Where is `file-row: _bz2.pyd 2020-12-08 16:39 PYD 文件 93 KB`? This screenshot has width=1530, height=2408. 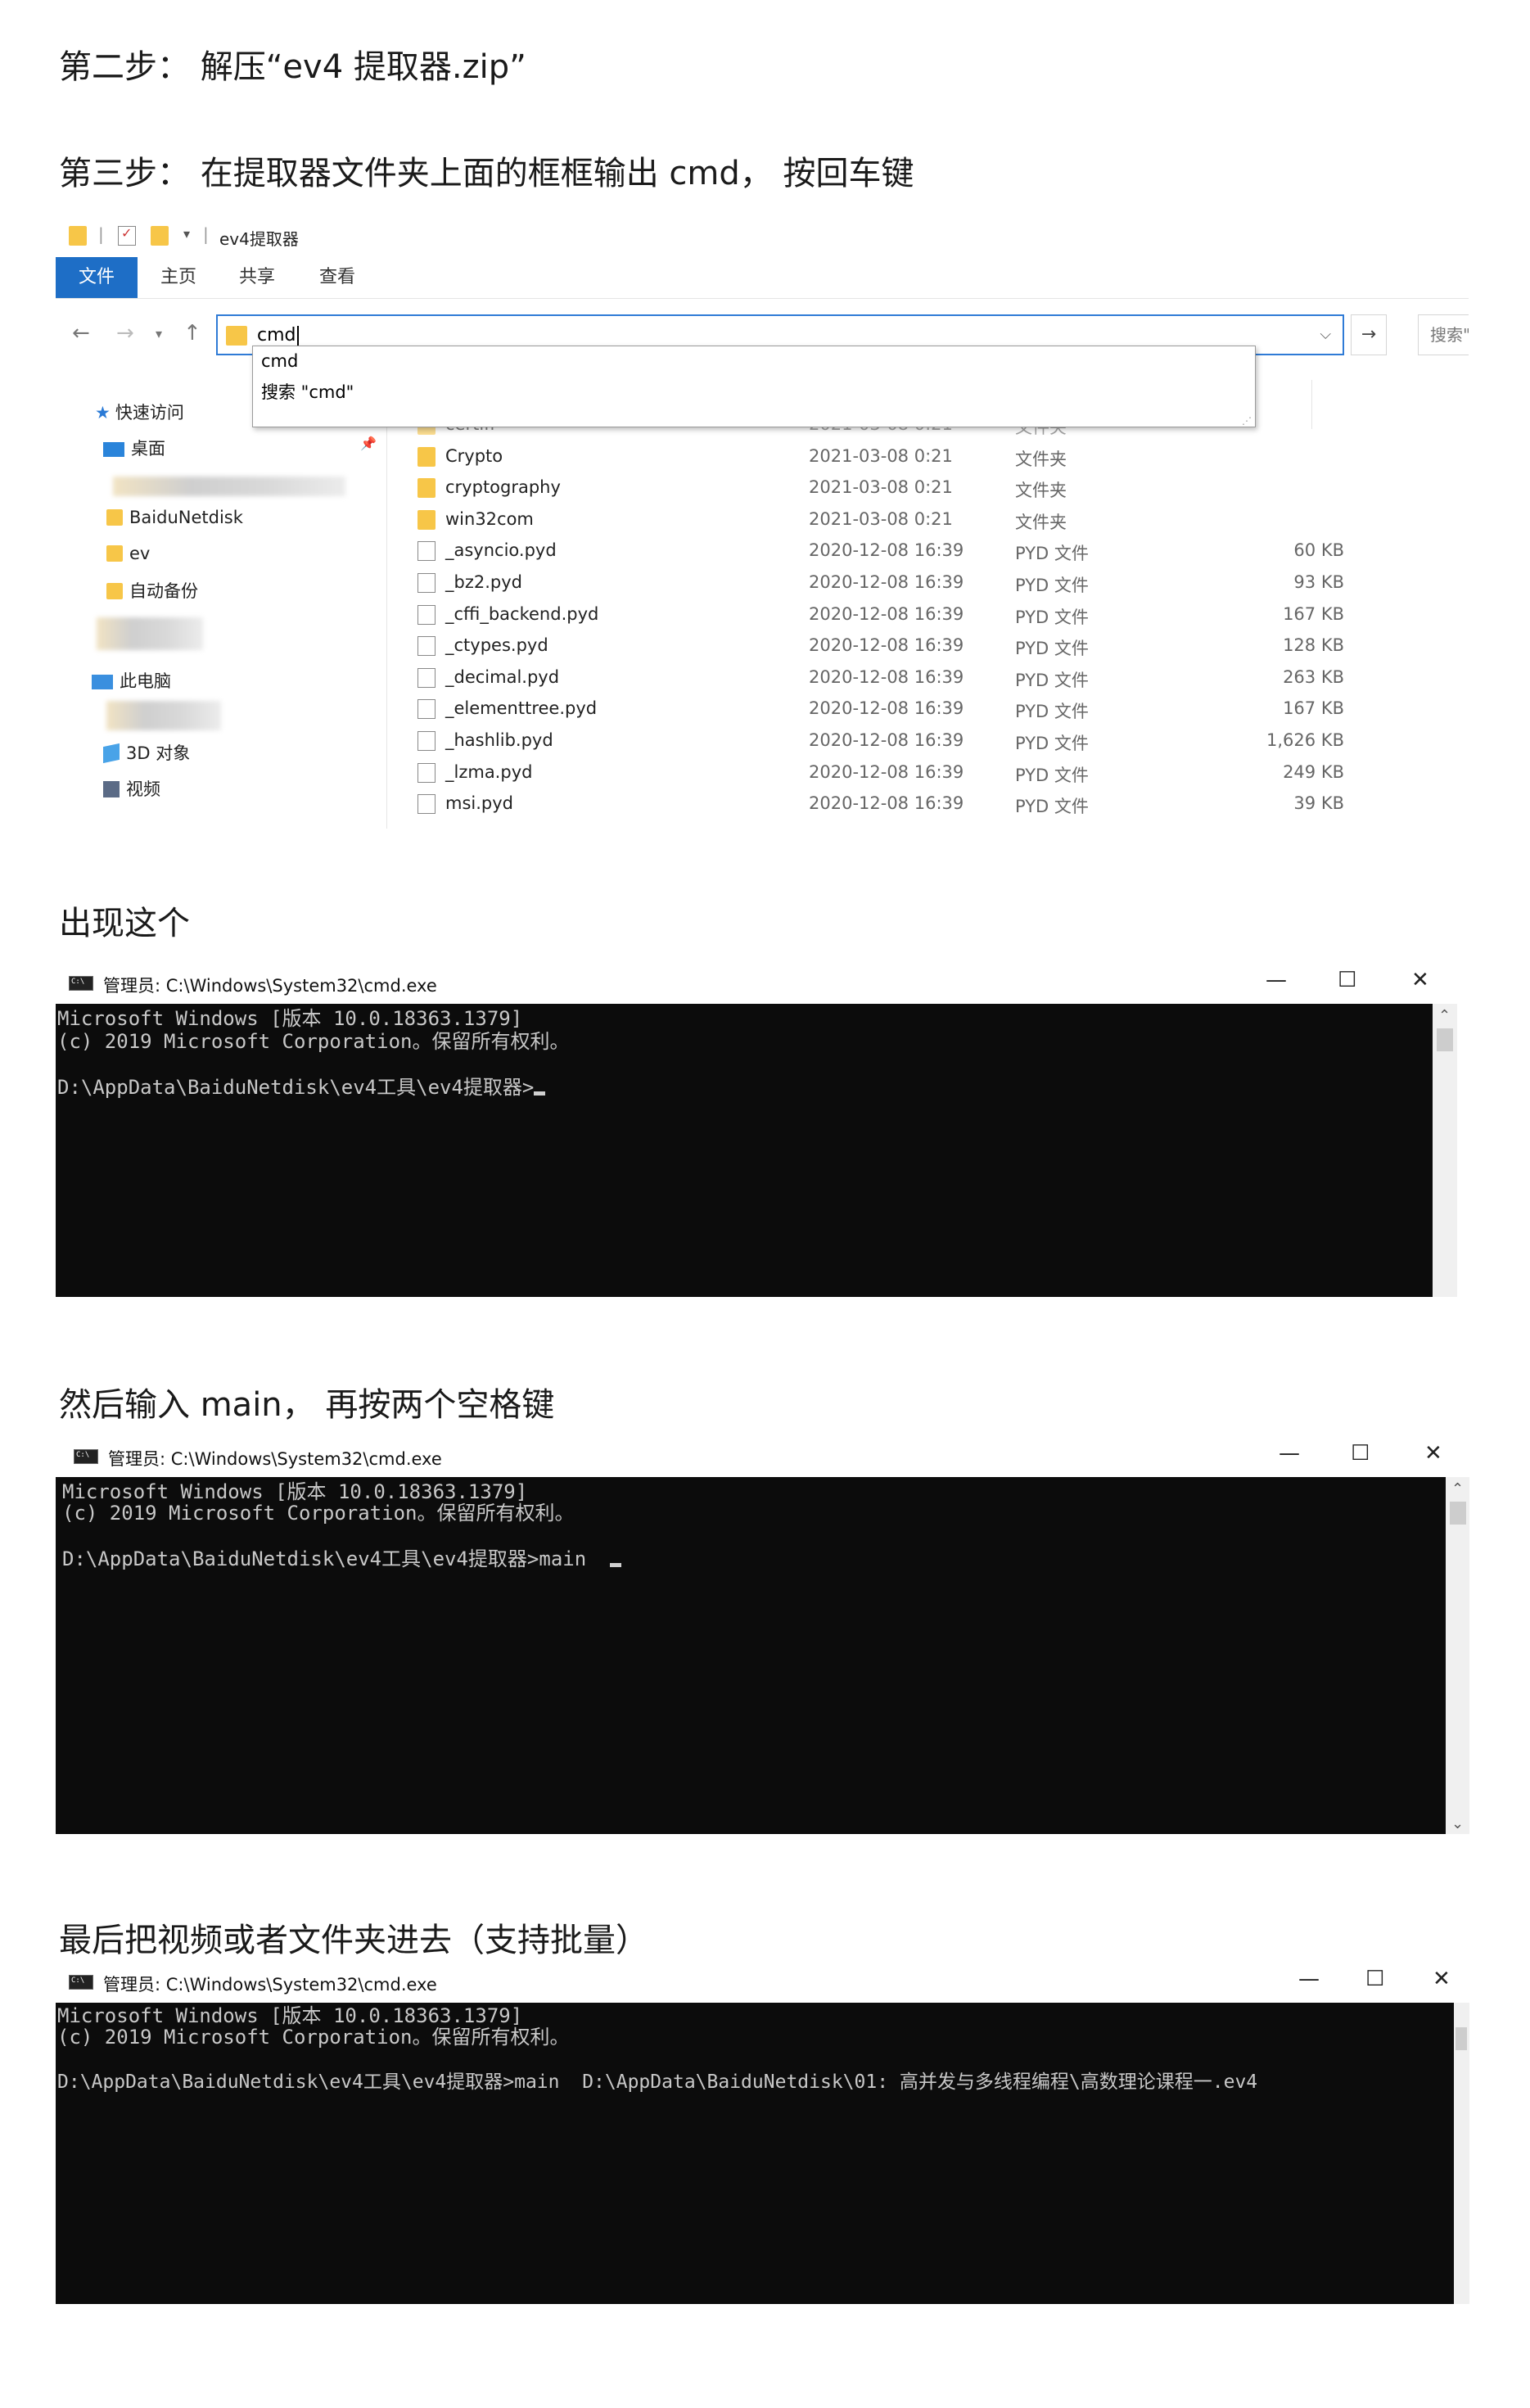
file-row: _bz2.pyd 2020-12-08 16:39 PYD 文件 93 KB is located at coordinates (927, 584).